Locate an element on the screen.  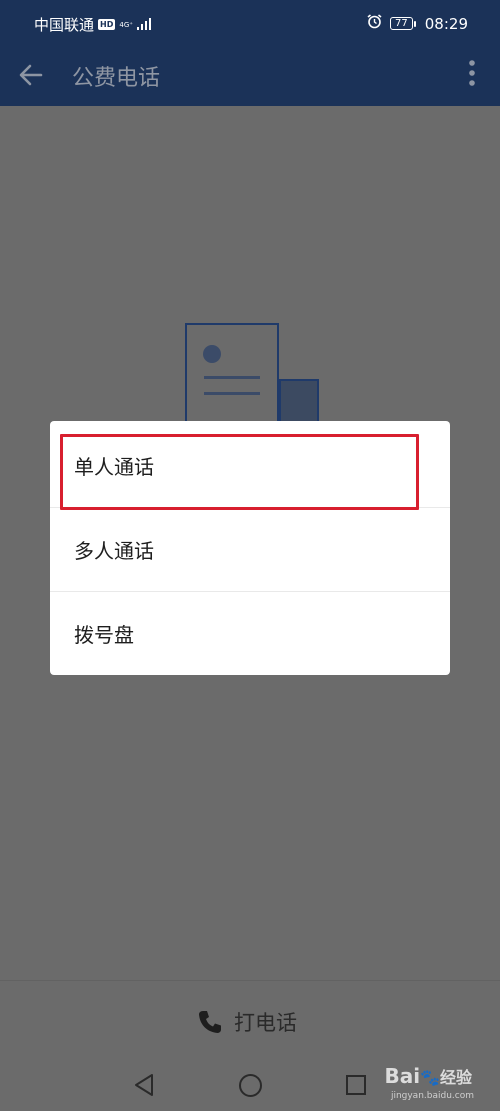
clock: 08:29 is located at coordinates (446, 23).